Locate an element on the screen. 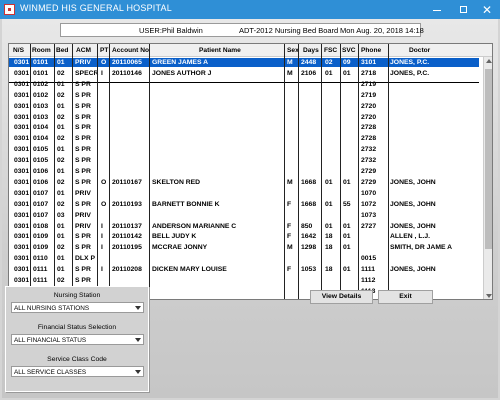 This screenshot has width=500, height=400. table-row: 0301 0107 01 PRIV 1070 is located at coordinates (244, 193).